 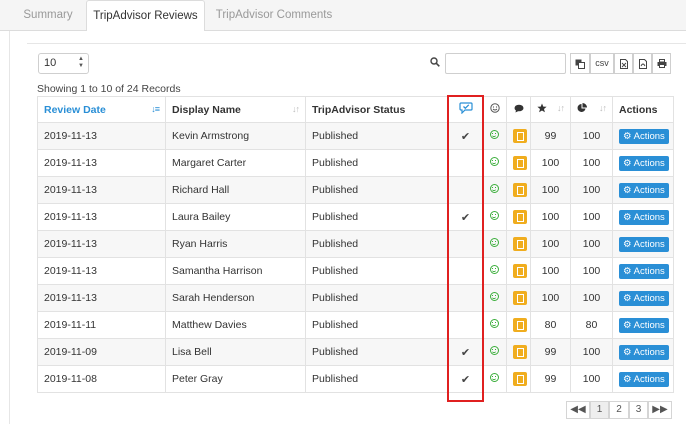 What do you see at coordinates (550, 298) in the screenshot?
I see `cell-rating: 100` at bounding box center [550, 298].